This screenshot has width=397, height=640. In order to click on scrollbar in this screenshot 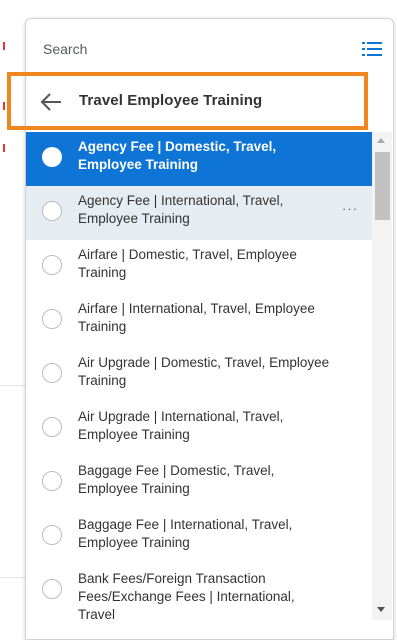, I will do `click(382, 376)`.